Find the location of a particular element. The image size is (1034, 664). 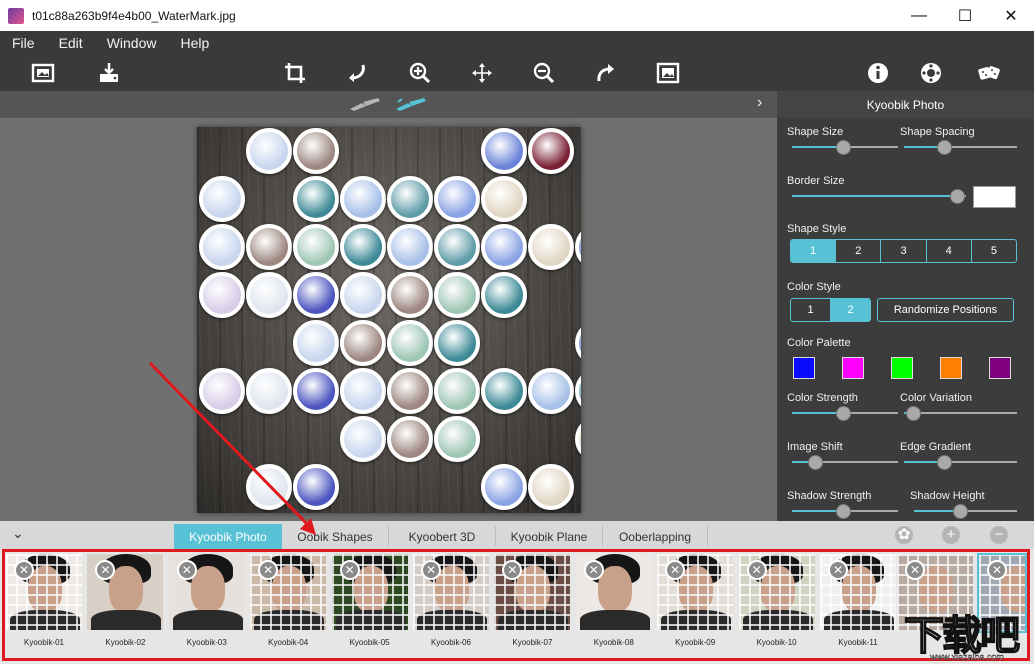

tab-ooberlapping: Ooberlapping is located at coordinates (655, 536).